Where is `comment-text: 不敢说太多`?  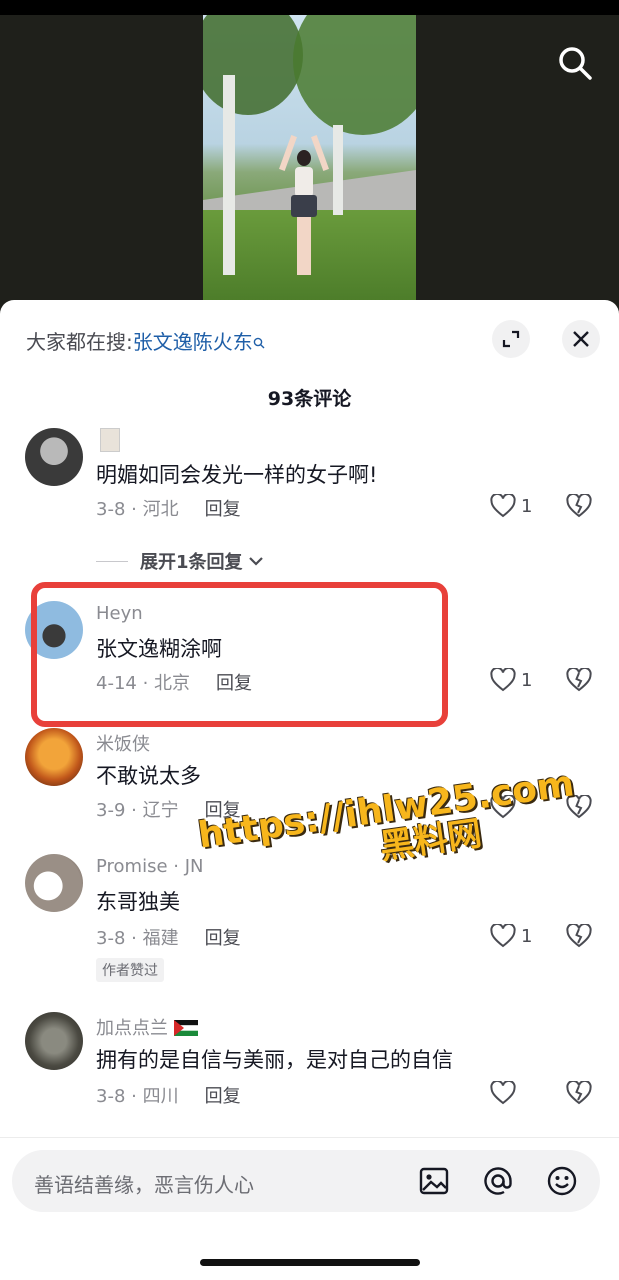
comment-text: 不敢说太多 is located at coordinates (148, 776).